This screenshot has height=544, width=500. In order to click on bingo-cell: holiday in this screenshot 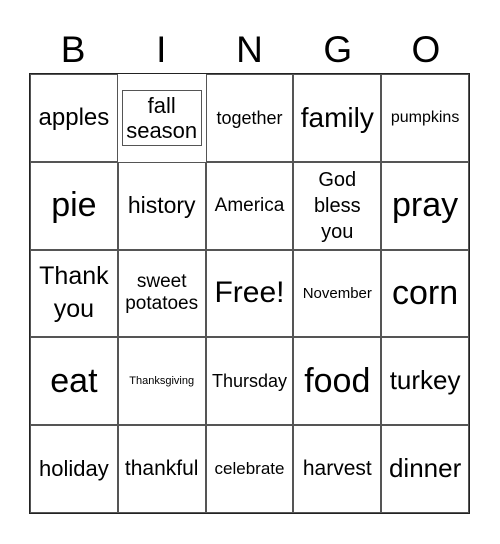, I will do `click(74, 469)`.